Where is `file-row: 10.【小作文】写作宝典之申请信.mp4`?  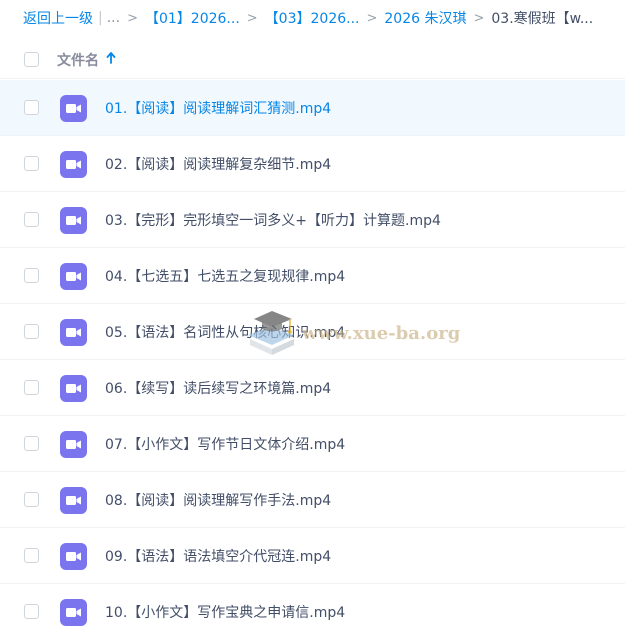
file-row: 10.【小作文】写作宝典之申请信.mp4 is located at coordinates (312, 608).